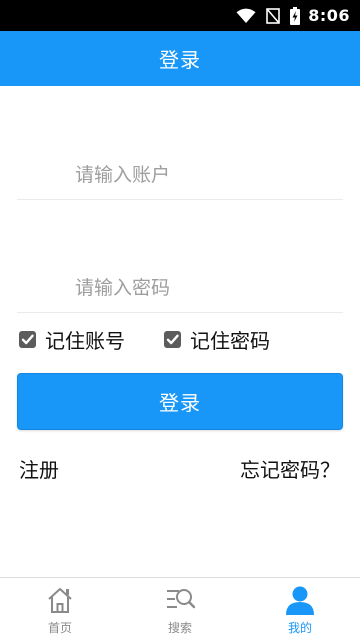 The image size is (360, 640). I want to click on nav-label-search: 搜索, so click(180, 627).